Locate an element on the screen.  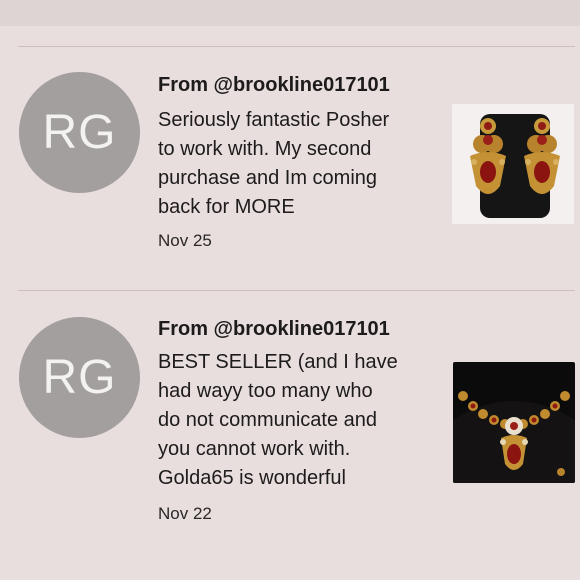
review-line: Seriously fantastic Posher is located at coordinates (274, 120).